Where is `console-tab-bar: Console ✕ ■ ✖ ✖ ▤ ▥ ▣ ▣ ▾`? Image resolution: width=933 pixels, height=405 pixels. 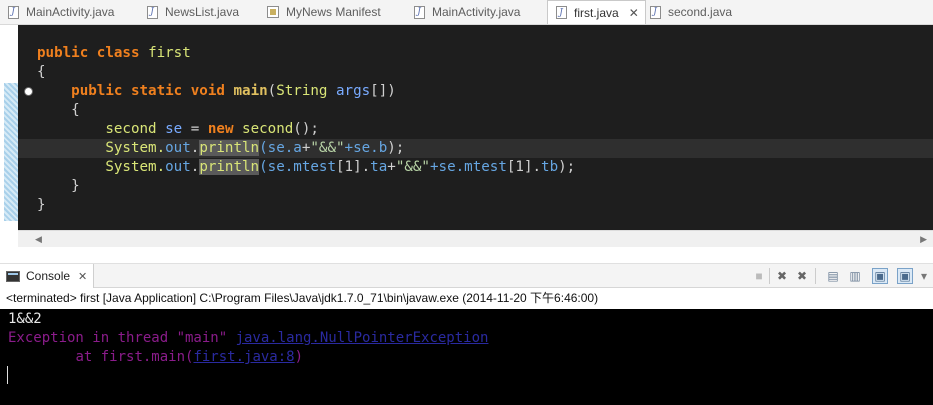
console-tab-bar: Console ✕ ■ ✖ ✖ ▤ ▥ ▣ ▣ ▾ is located at coordinates (466, 276).